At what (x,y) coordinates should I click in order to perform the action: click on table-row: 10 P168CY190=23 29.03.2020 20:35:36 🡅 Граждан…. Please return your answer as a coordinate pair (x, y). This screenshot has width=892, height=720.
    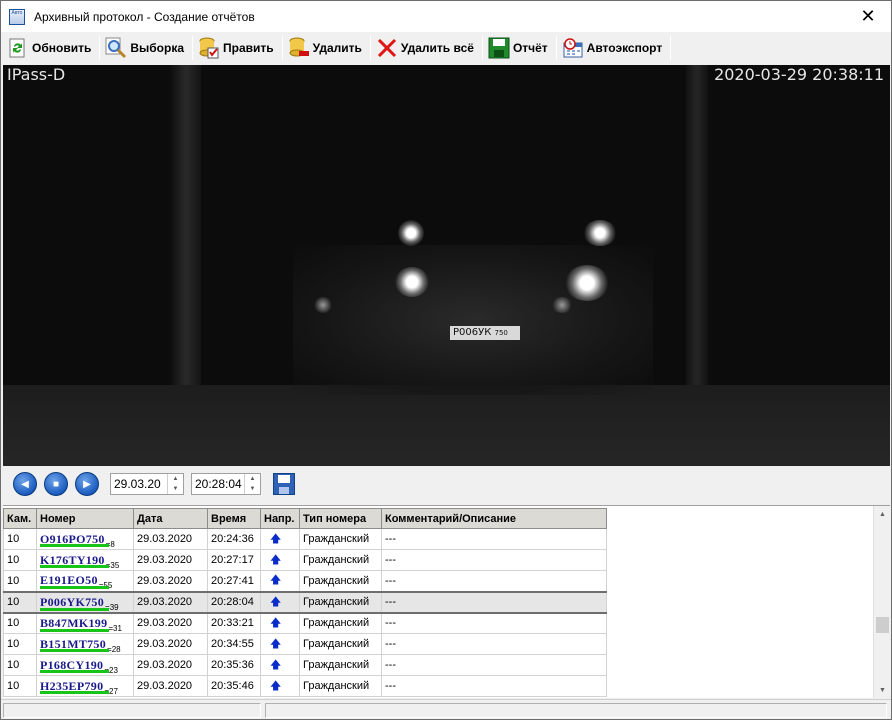
    Looking at the image, I should click on (305, 665).